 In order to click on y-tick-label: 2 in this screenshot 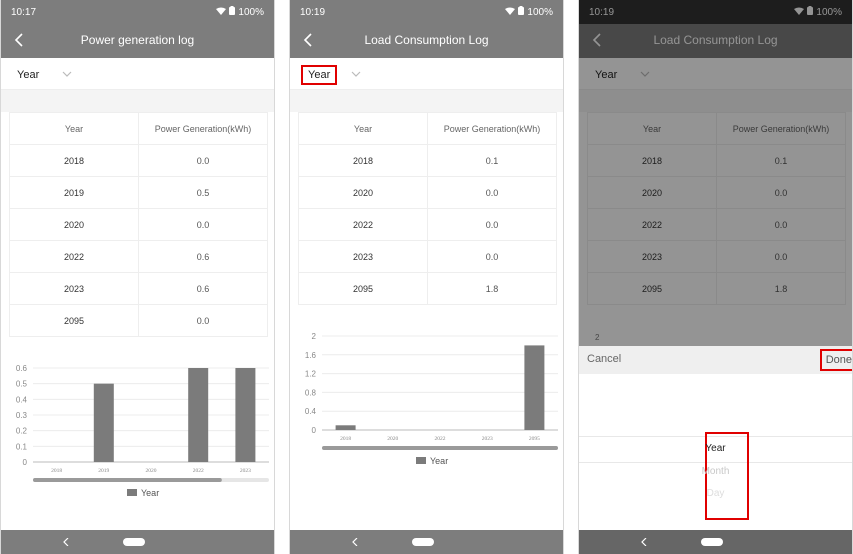, I will do `click(314, 336)`.